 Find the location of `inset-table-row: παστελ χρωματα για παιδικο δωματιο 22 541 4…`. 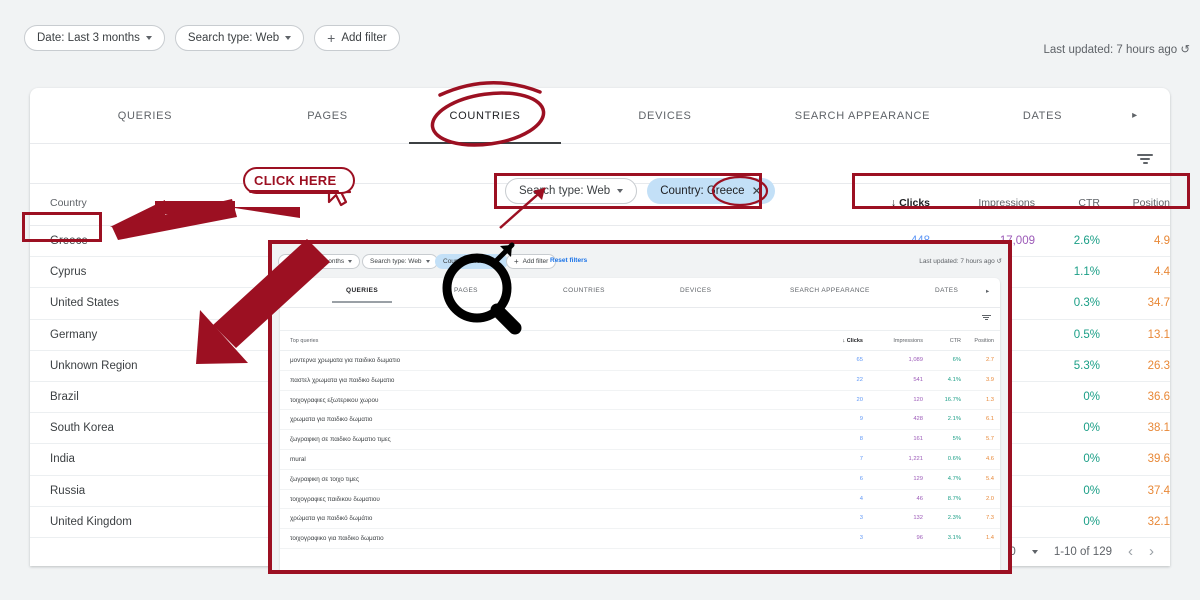

inset-table-row: παστελ χρωματα για παιδικο δωματιο 22 541 4… is located at coordinates (640, 381).